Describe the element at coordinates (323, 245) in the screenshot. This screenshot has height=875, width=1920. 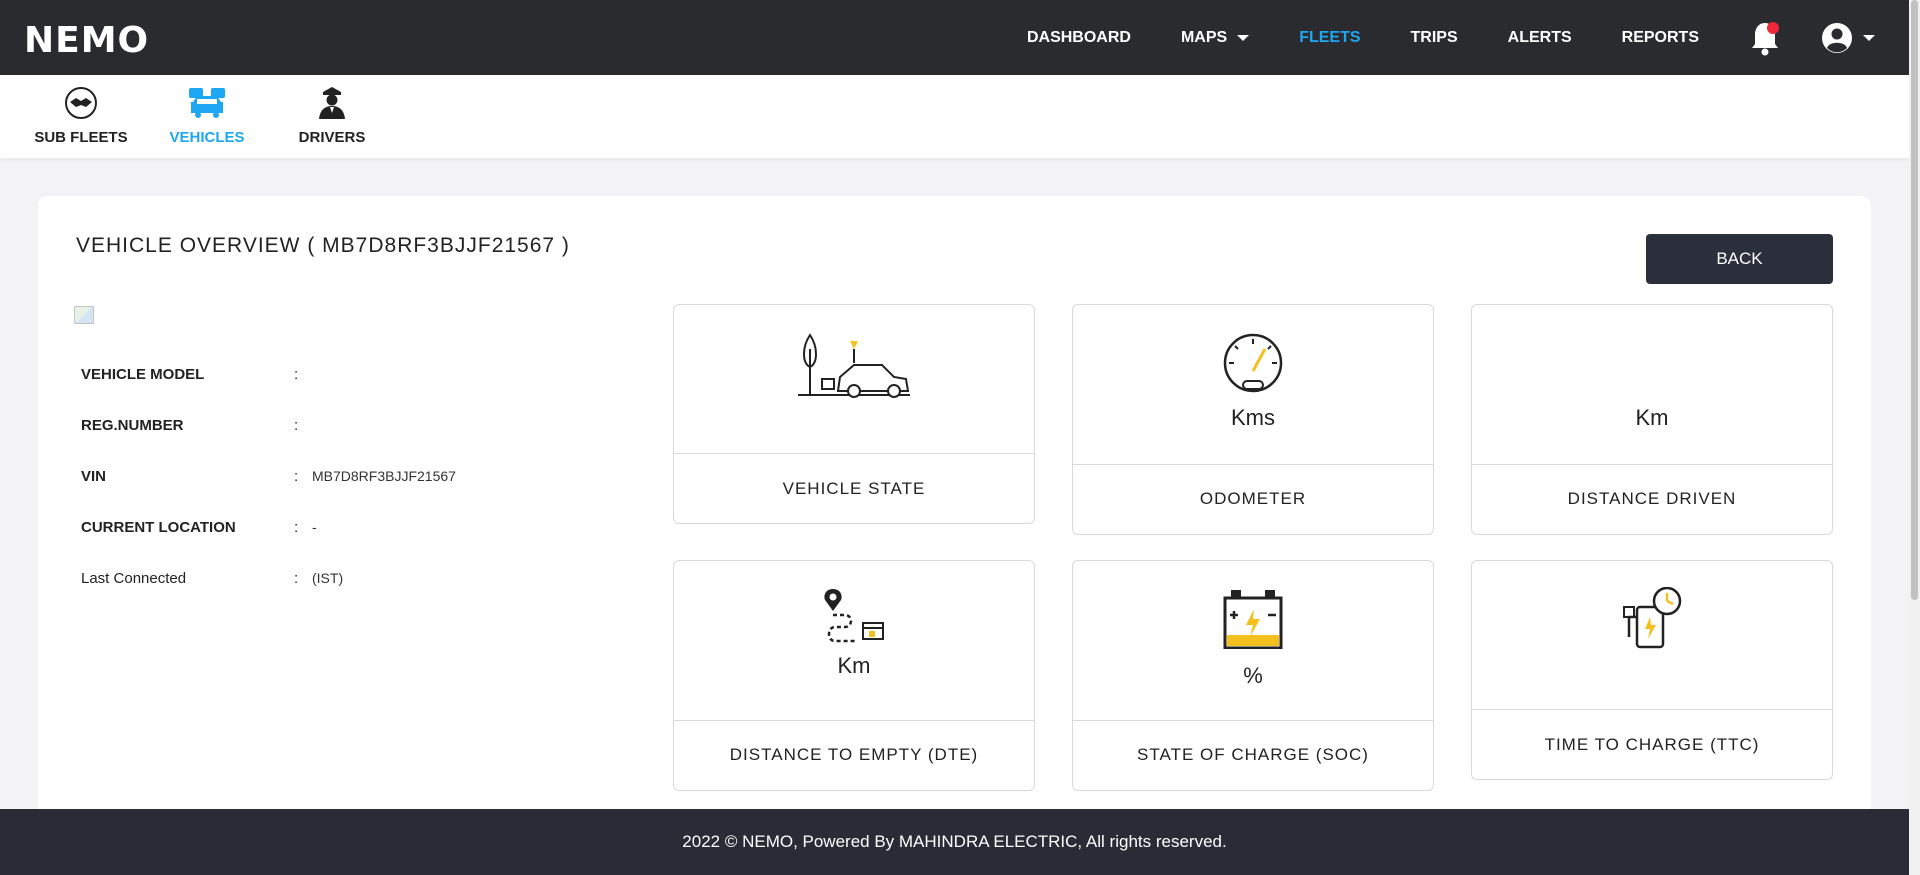
I see `page-title: VEHICLE OVERVIEW ( MB7D8RF3BJJF21567 )` at that location.